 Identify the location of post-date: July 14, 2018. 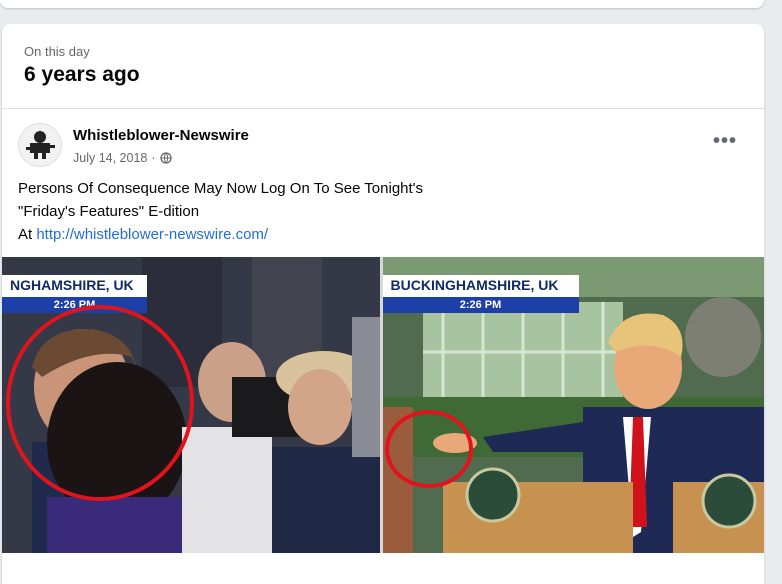
(110, 158).